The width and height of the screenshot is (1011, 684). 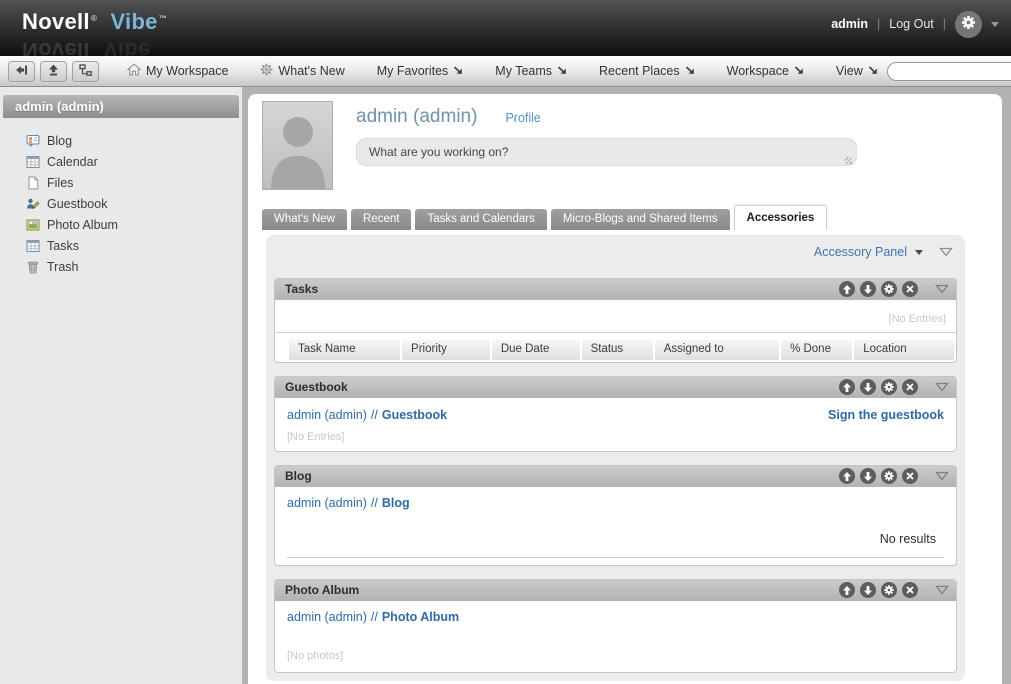 I want to click on sidebar-item-trash: Trash, so click(x=134, y=266).